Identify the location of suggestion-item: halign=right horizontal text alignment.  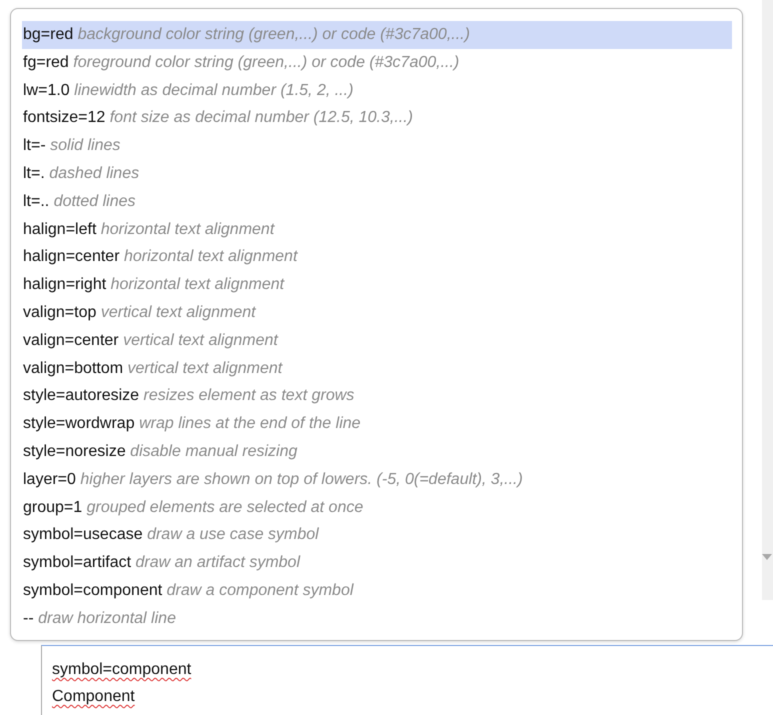
(377, 285).